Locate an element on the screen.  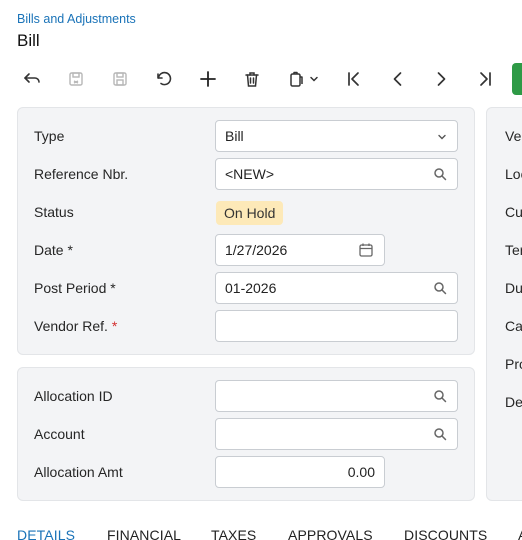
right-label-description: De is located at coordinates (513, 402).